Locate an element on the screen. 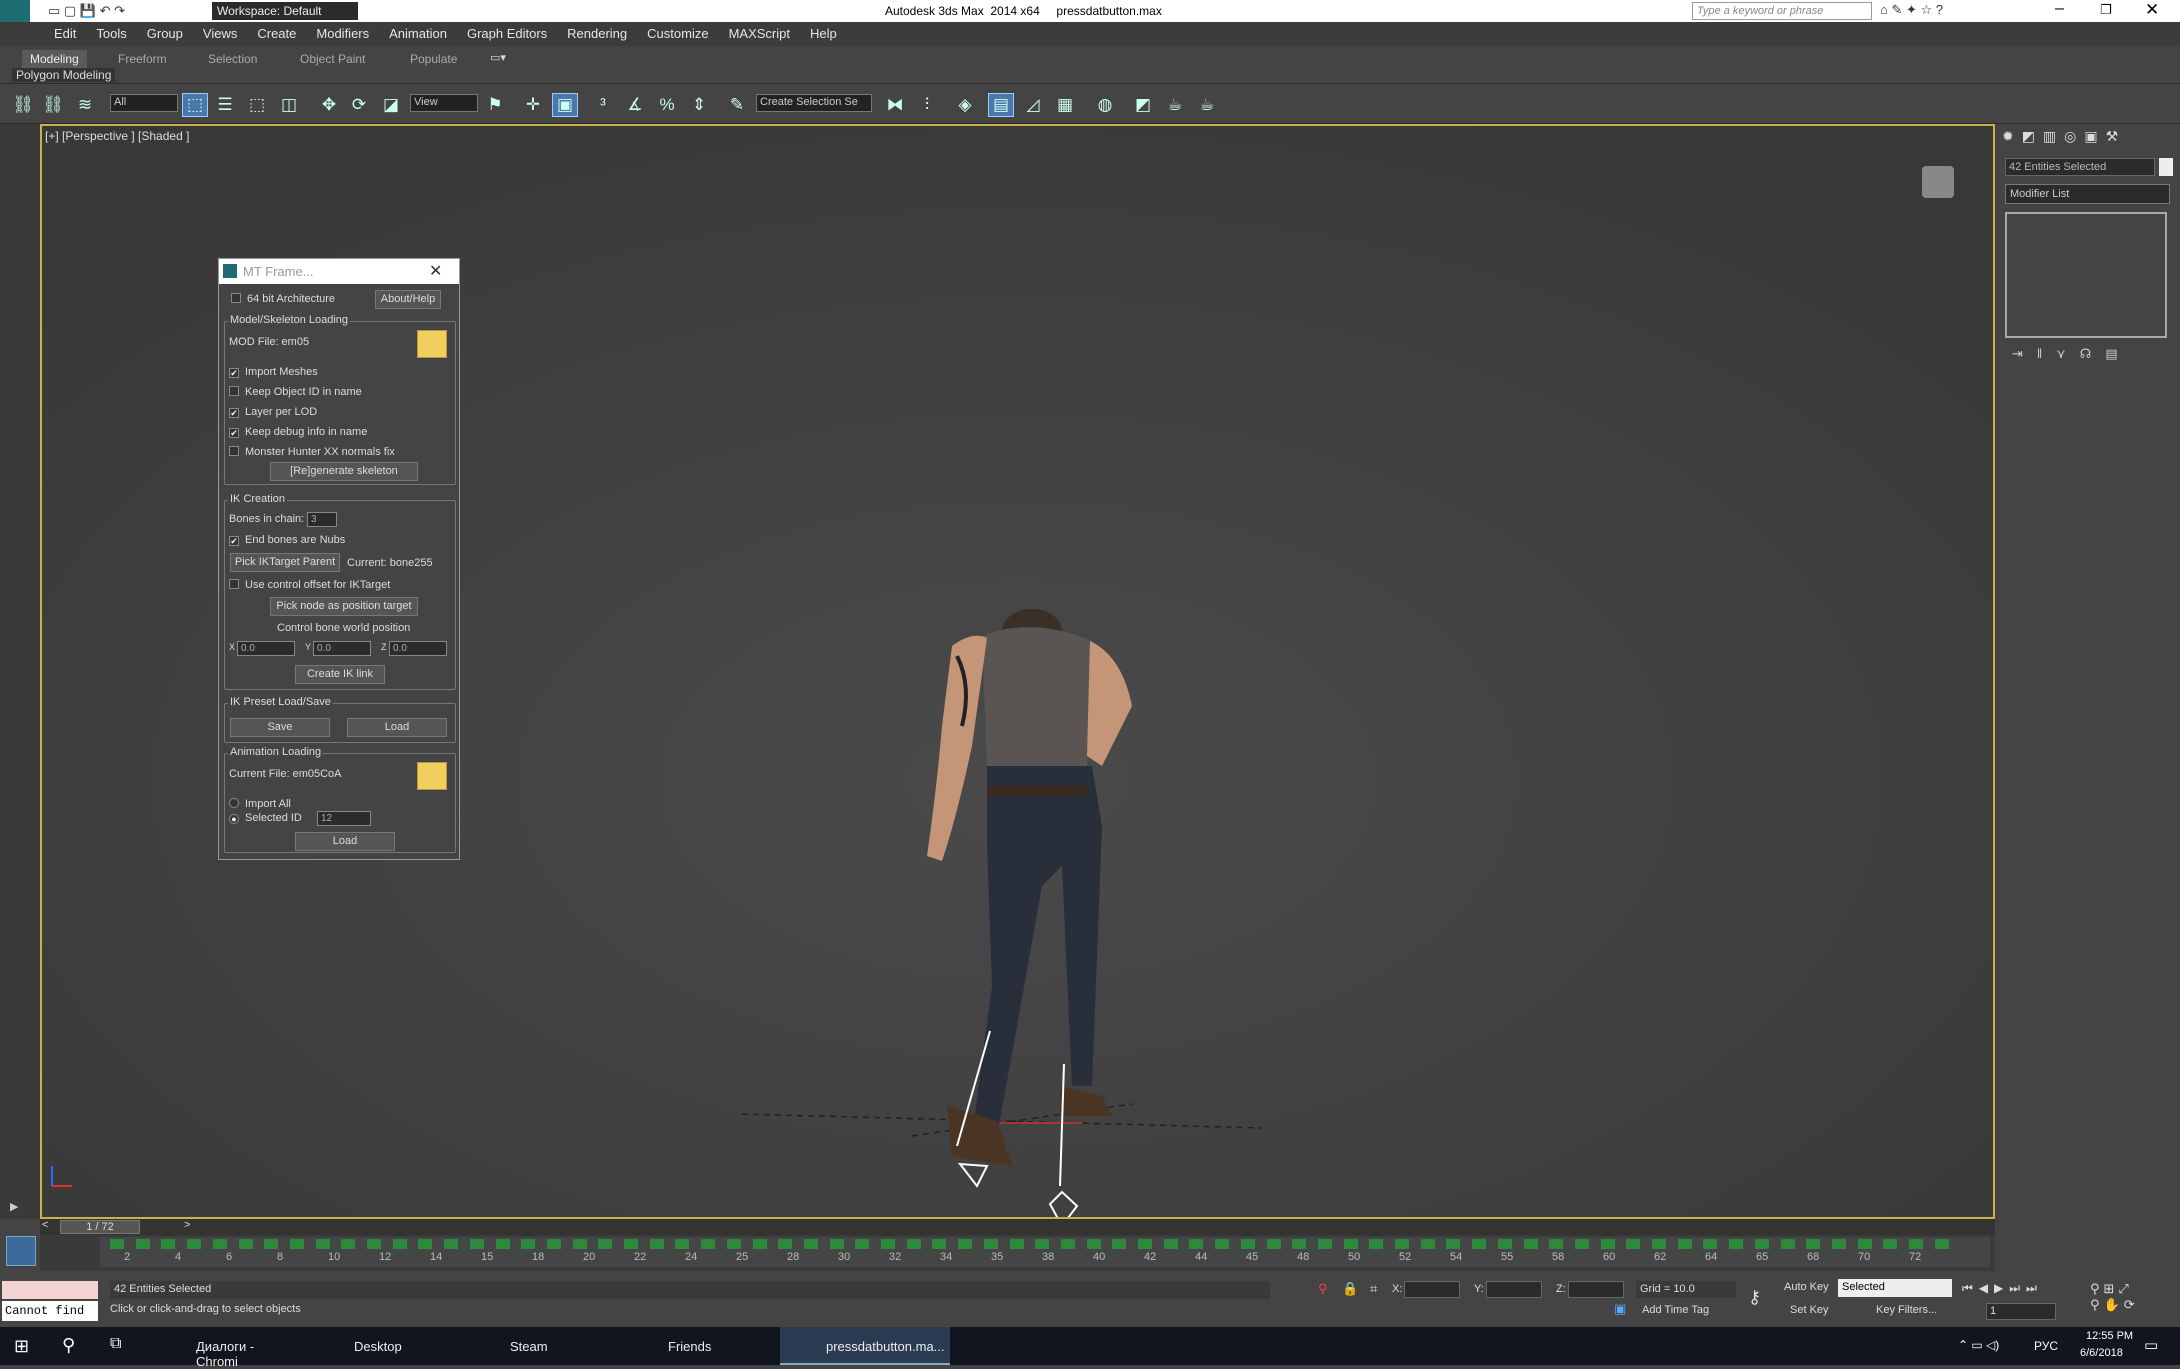  named-selection-dropdown: Create Selection Se is located at coordinates (814, 103).